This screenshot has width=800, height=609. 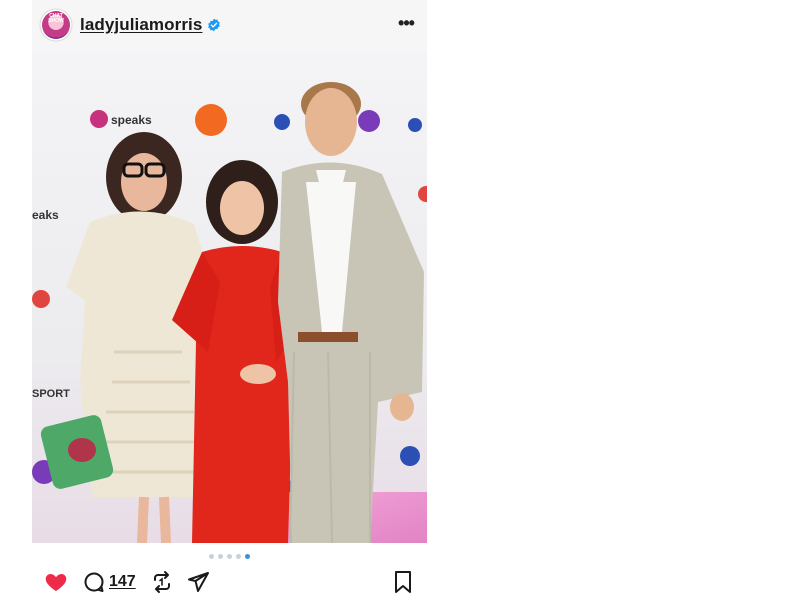 What do you see at coordinates (56, 18) in the screenshot?
I see `avatar-label: CHAT SHOW` at bounding box center [56, 18].